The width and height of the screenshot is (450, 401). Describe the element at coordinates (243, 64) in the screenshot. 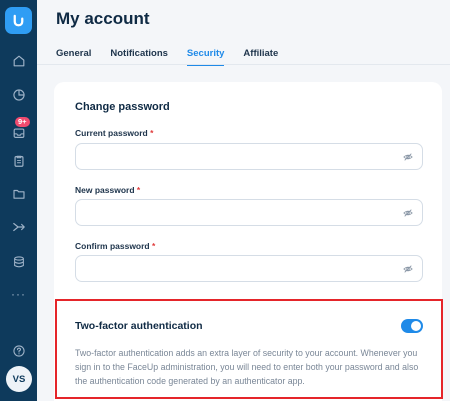

I see `tabs-divider` at that location.